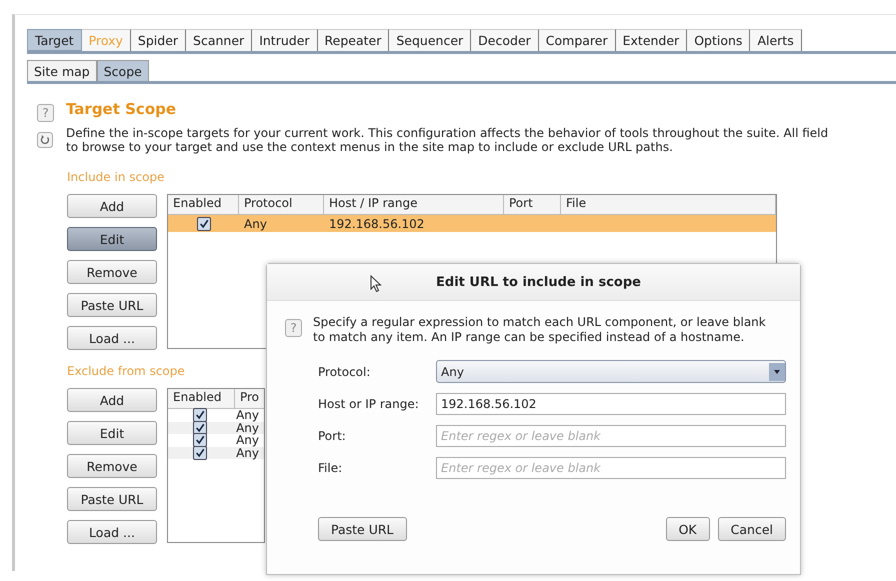 This screenshot has height=581, width=896. I want to click on dialog-button: Cancel, so click(752, 529).